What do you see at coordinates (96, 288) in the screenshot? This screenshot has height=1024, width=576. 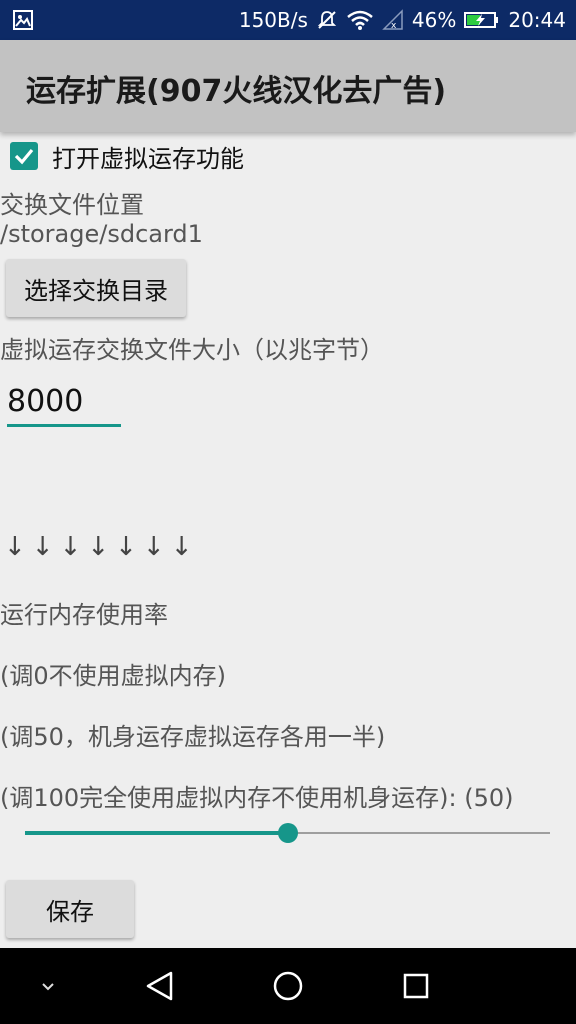 I see `choose-swap-dir-button: 选择交换目录` at bounding box center [96, 288].